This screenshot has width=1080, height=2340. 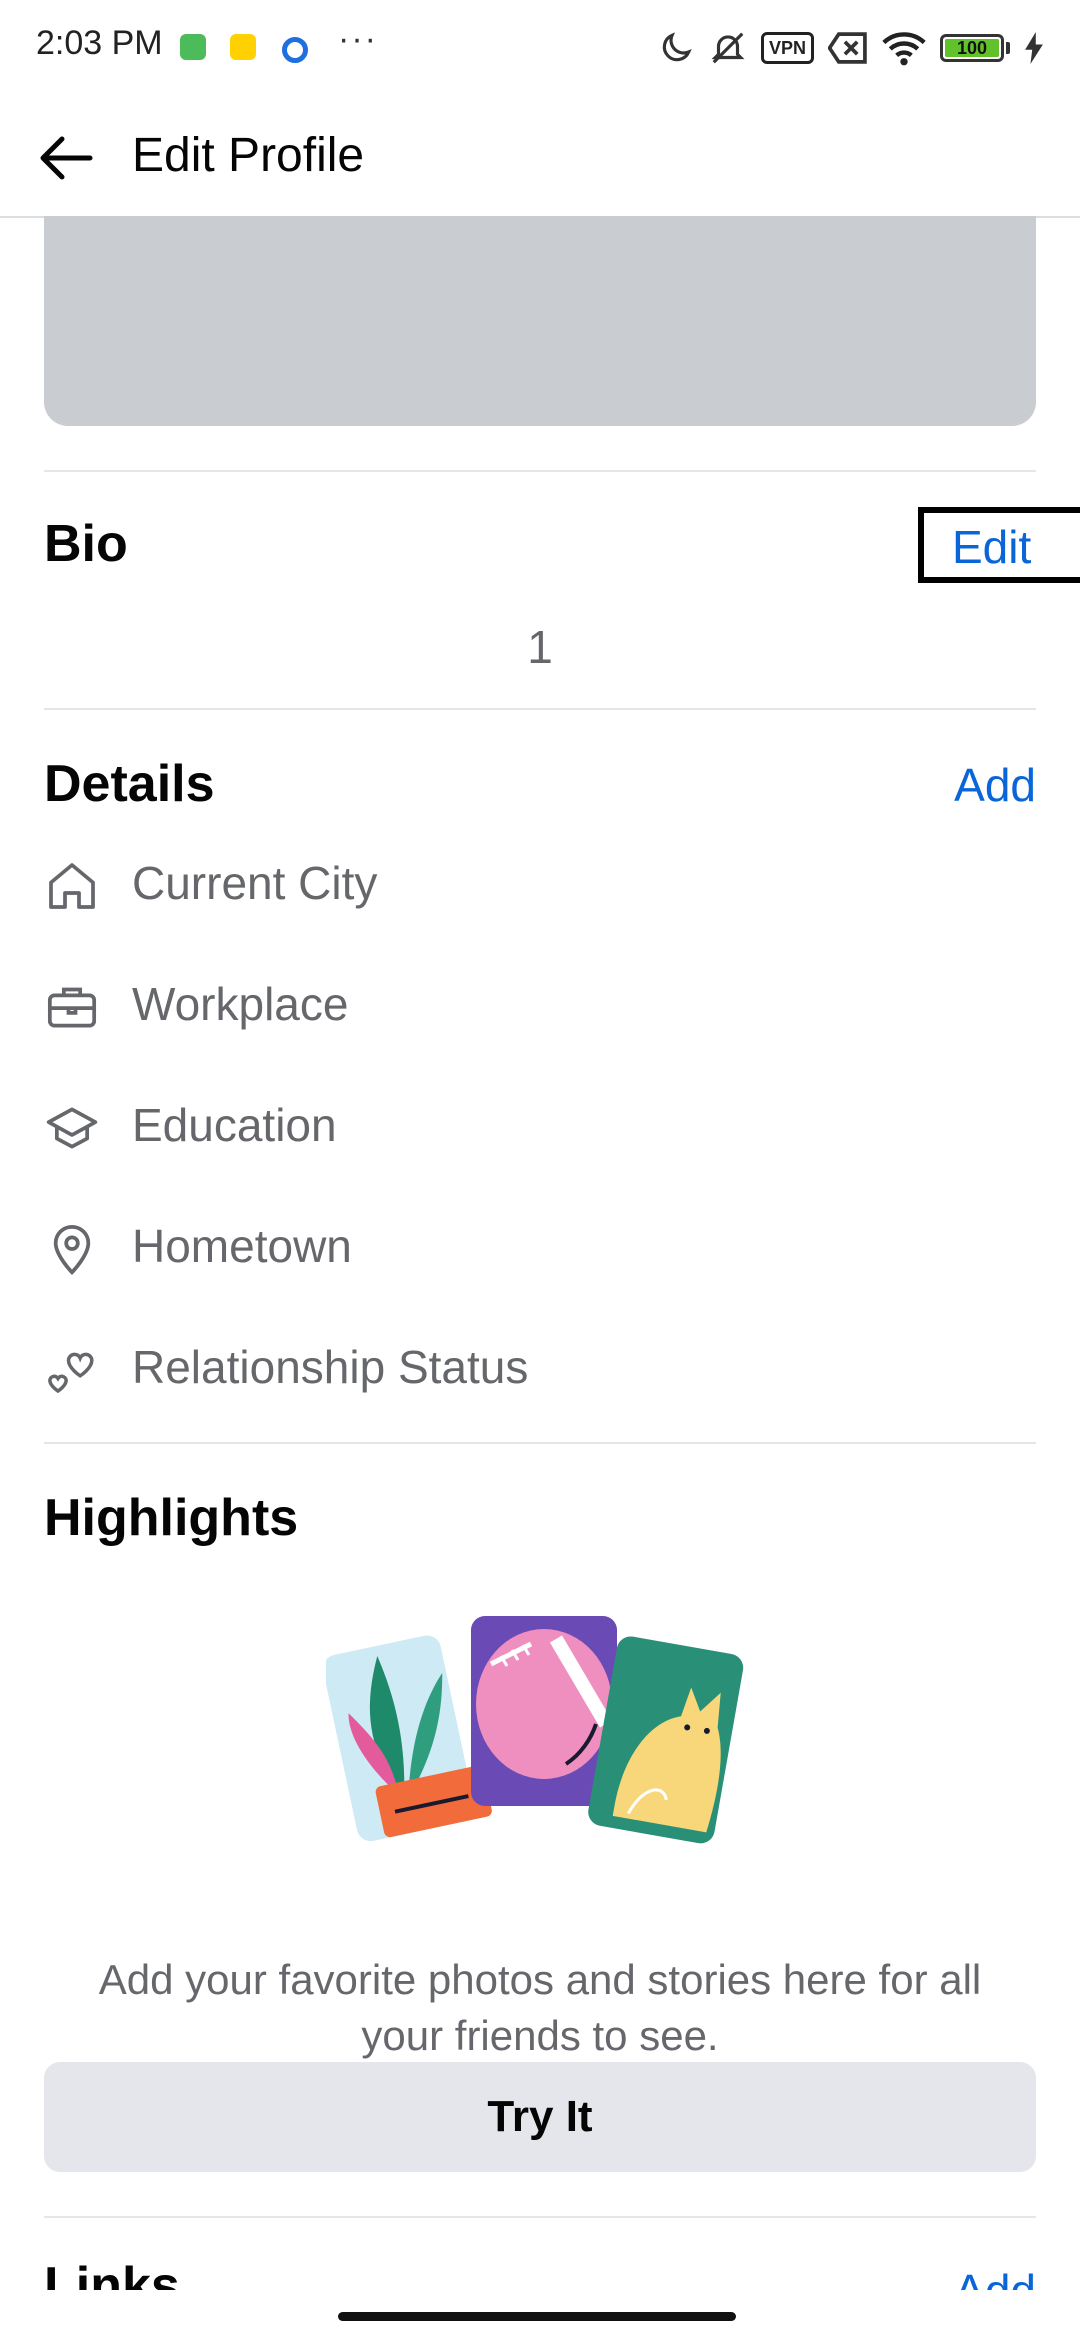 I want to click on sim-x-icon, so click(x=847, y=48).